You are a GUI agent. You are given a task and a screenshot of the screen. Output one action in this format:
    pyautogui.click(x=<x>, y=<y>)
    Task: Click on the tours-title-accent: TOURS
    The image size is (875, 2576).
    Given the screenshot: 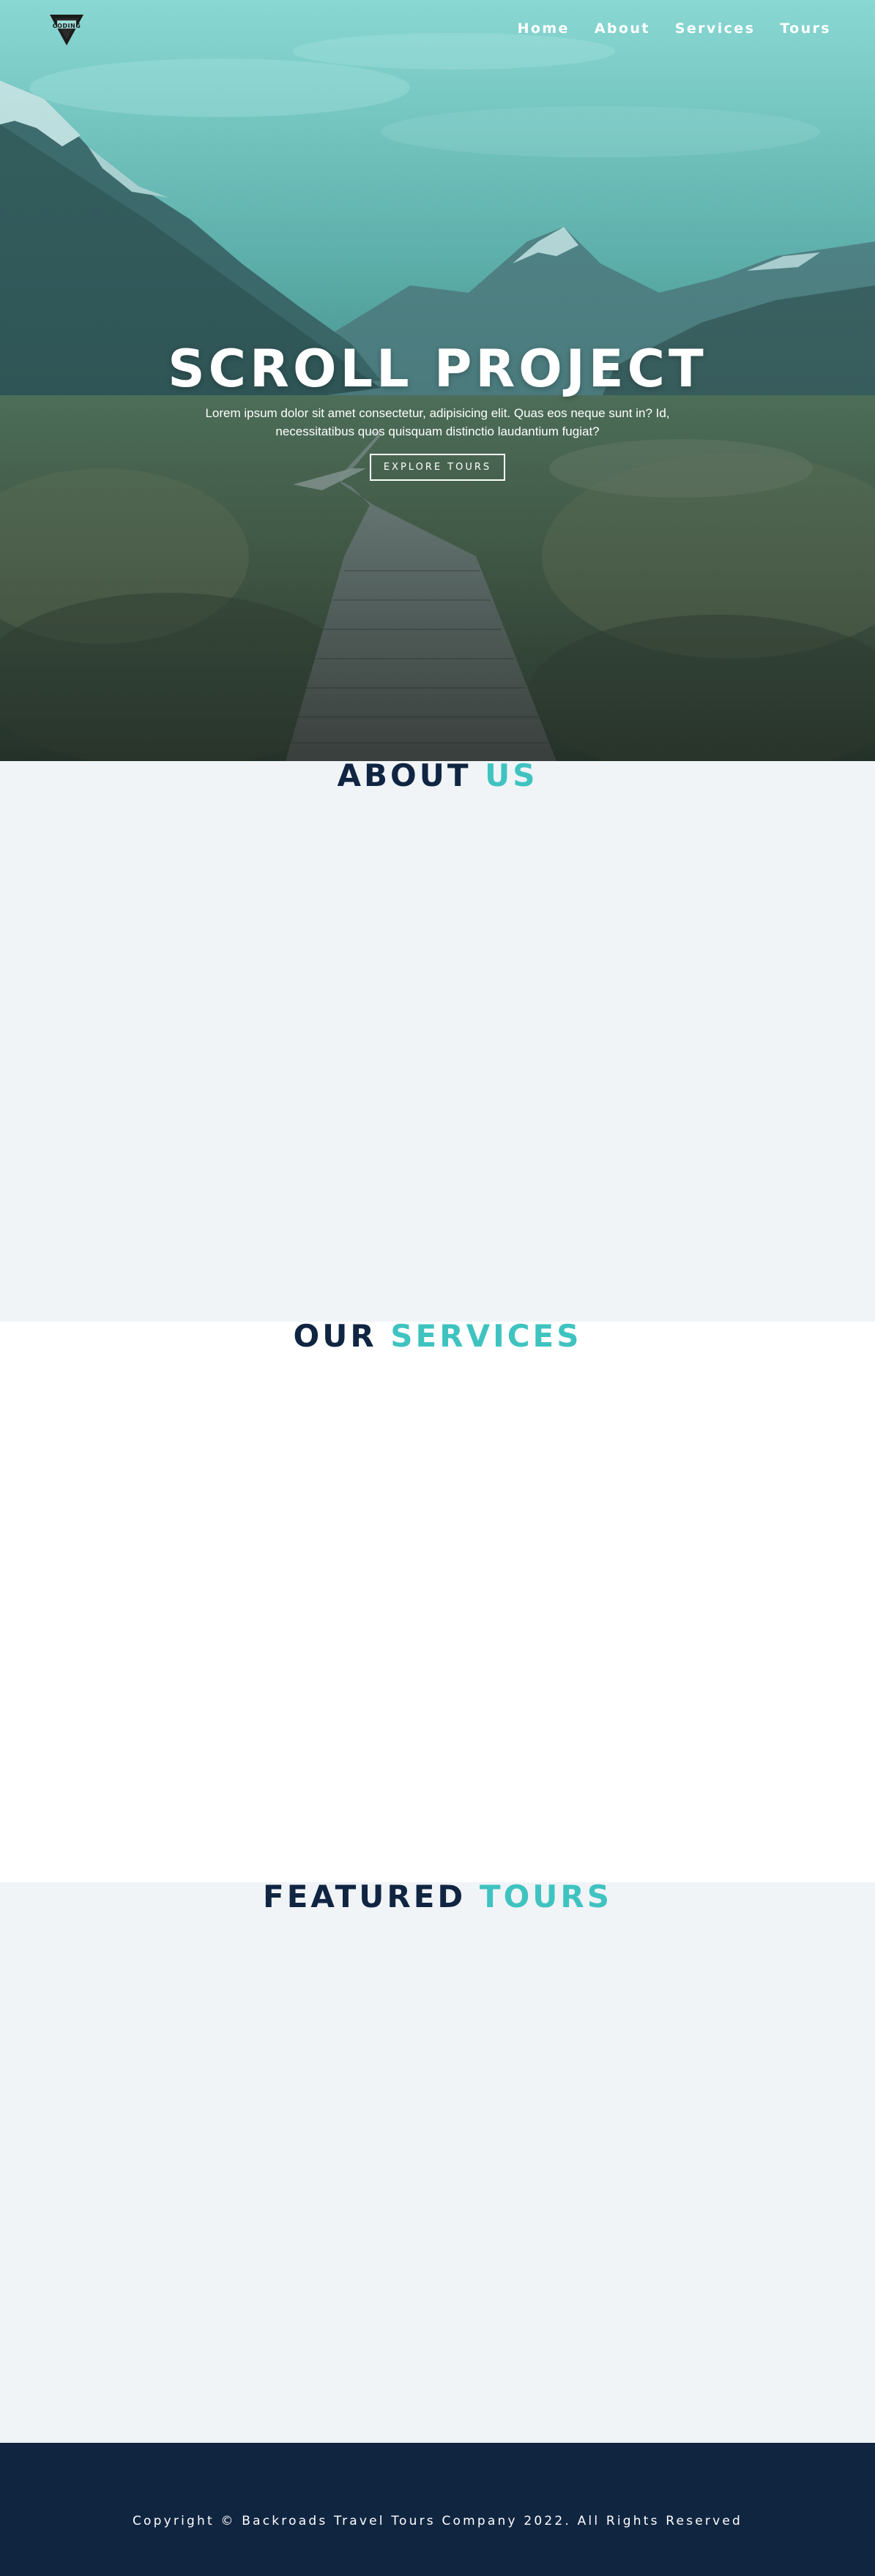 What is the action you would take?
    pyautogui.click(x=545, y=1896)
    